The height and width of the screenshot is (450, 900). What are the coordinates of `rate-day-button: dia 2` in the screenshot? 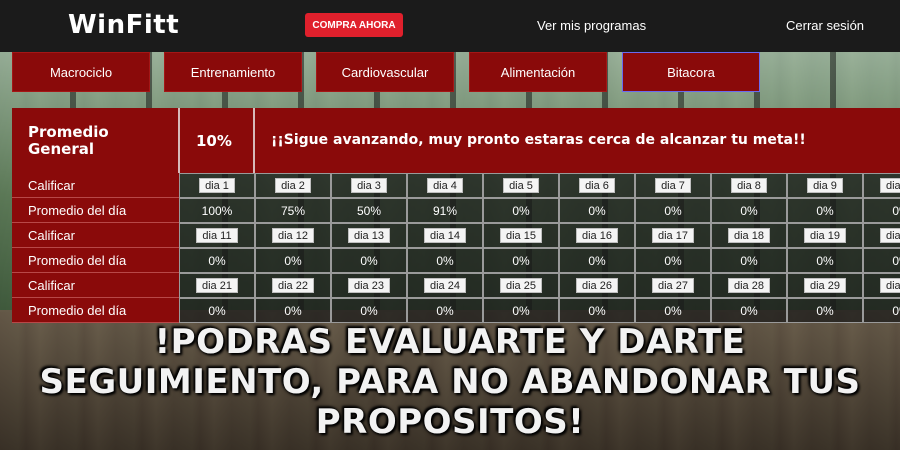 It's located at (293, 185).